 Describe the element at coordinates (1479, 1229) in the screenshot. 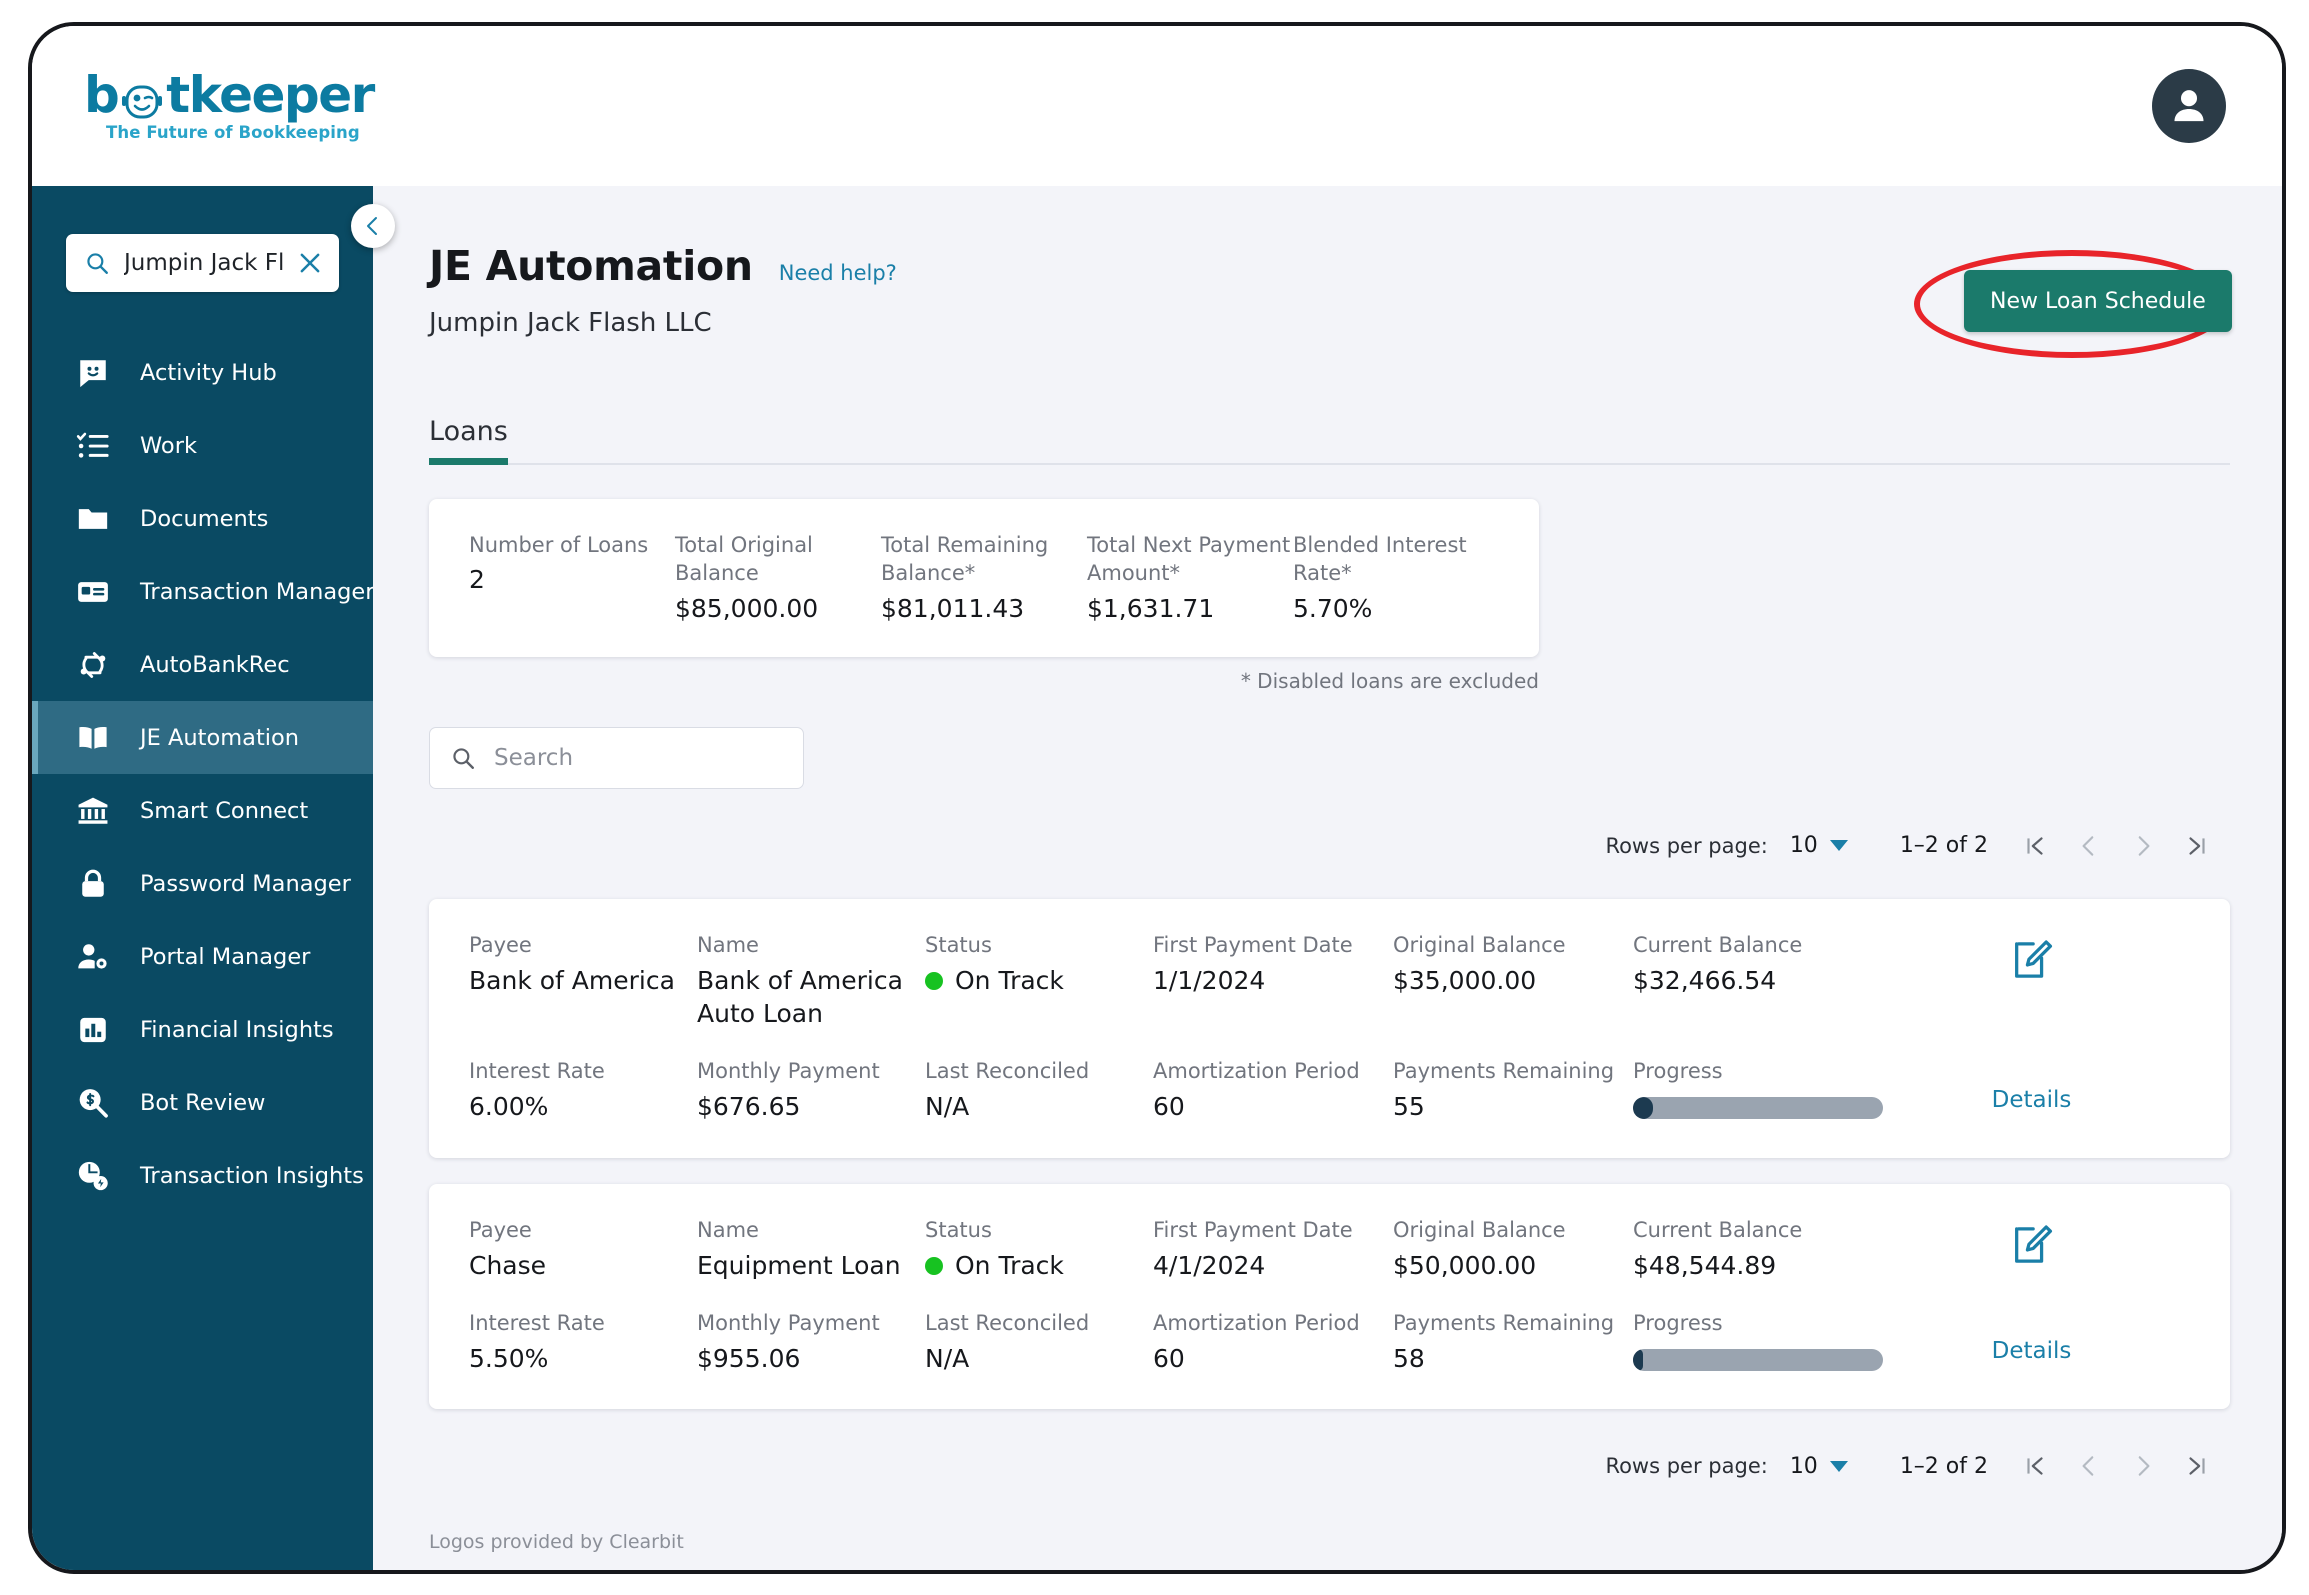

I see `field-label: Original Balance` at that location.